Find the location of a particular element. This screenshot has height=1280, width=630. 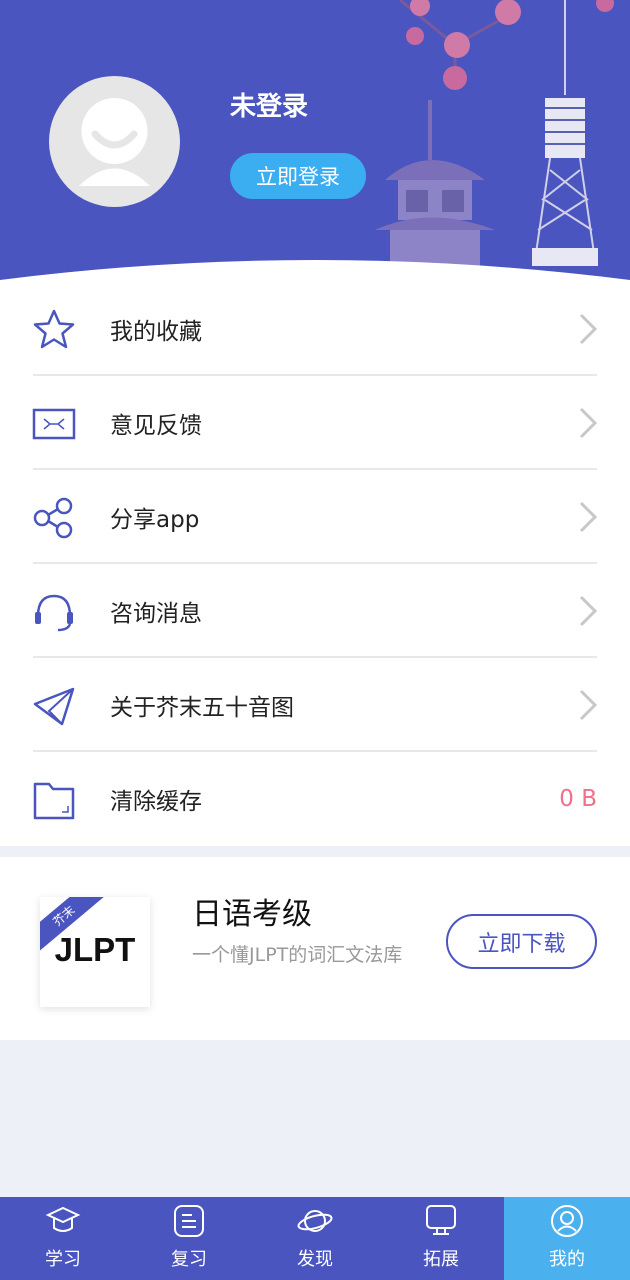

document-icon is located at coordinates (189, 1221).